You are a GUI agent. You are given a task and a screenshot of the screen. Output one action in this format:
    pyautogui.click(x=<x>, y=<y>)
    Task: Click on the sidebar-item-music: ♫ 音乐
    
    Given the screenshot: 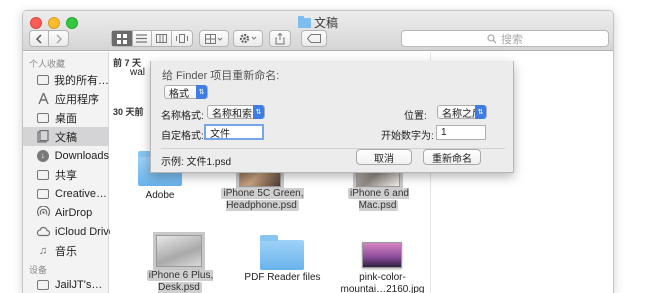 What is the action you would take?
    pyautogui.click(x=66, y=250)
    